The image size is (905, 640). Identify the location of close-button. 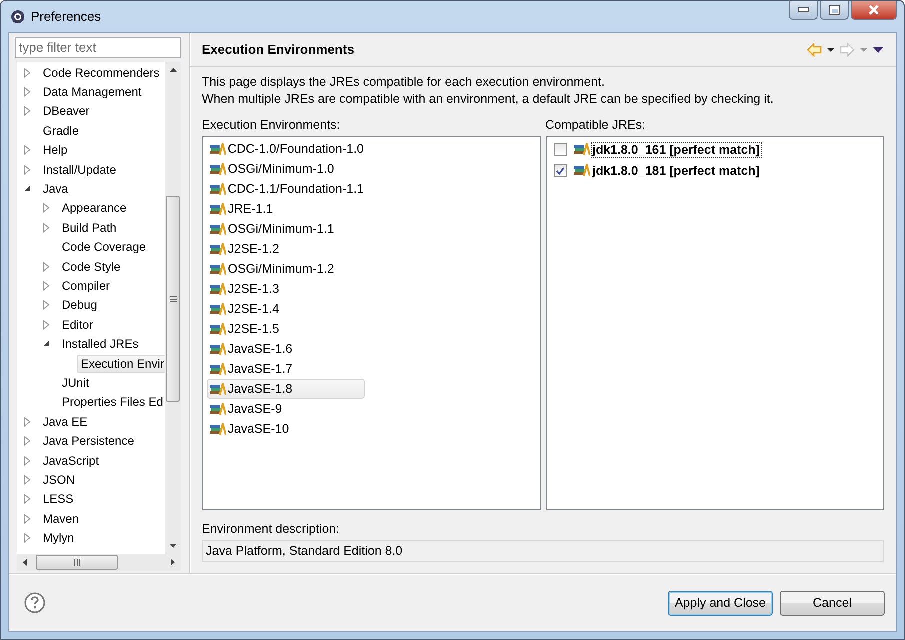
(874, 10).